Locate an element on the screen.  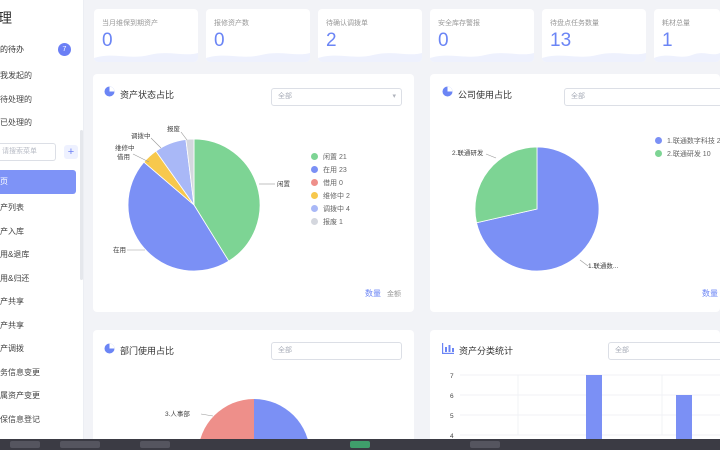
slice-label: 调拨中 is located at coordinates (141, 135).